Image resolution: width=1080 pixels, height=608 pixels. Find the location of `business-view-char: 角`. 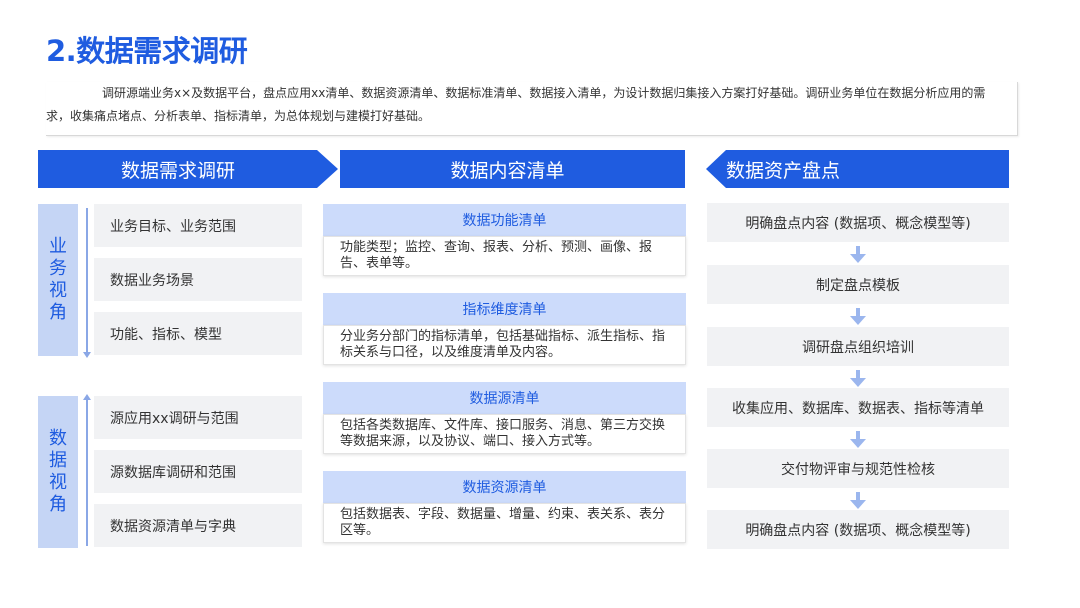

business-view-char: 角 is located at coordinates (58, 312).